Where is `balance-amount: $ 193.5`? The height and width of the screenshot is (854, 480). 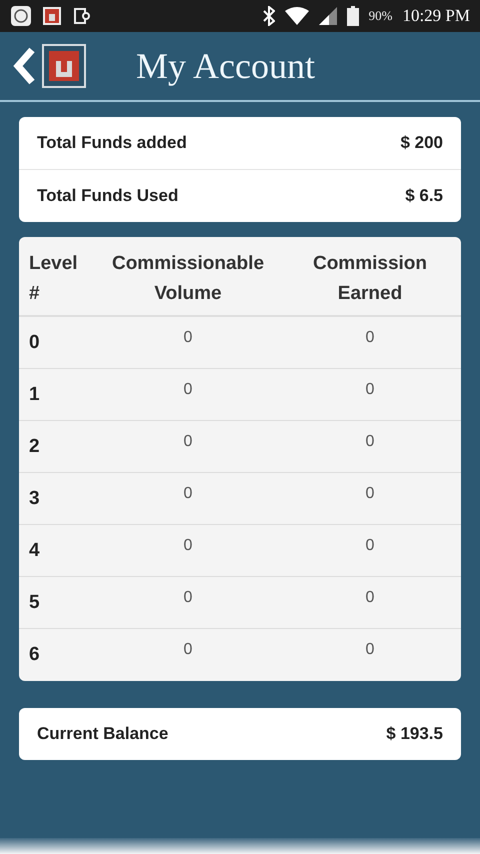
balance-amount: $ 193.5 is located at coordinates (414, 734).